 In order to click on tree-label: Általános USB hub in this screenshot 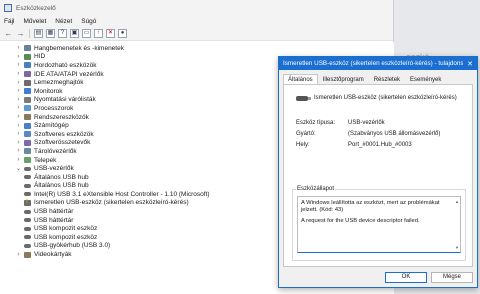, I will do `click(61, 177)`.